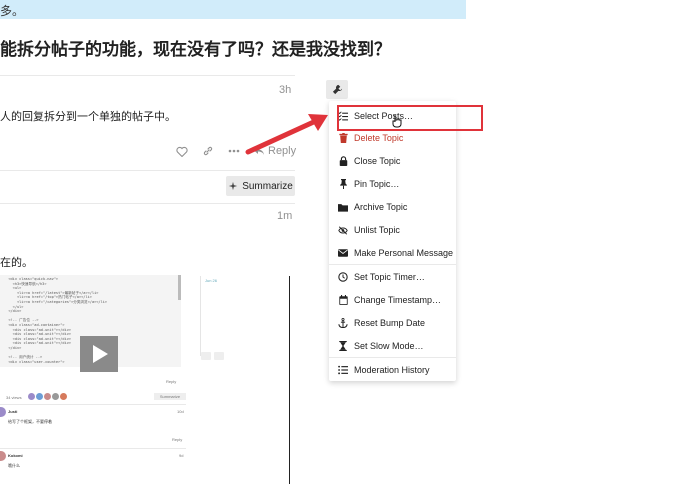 The width and height of the screenshot is (690, 484). I want to click on list-icon, so click(343, 370).